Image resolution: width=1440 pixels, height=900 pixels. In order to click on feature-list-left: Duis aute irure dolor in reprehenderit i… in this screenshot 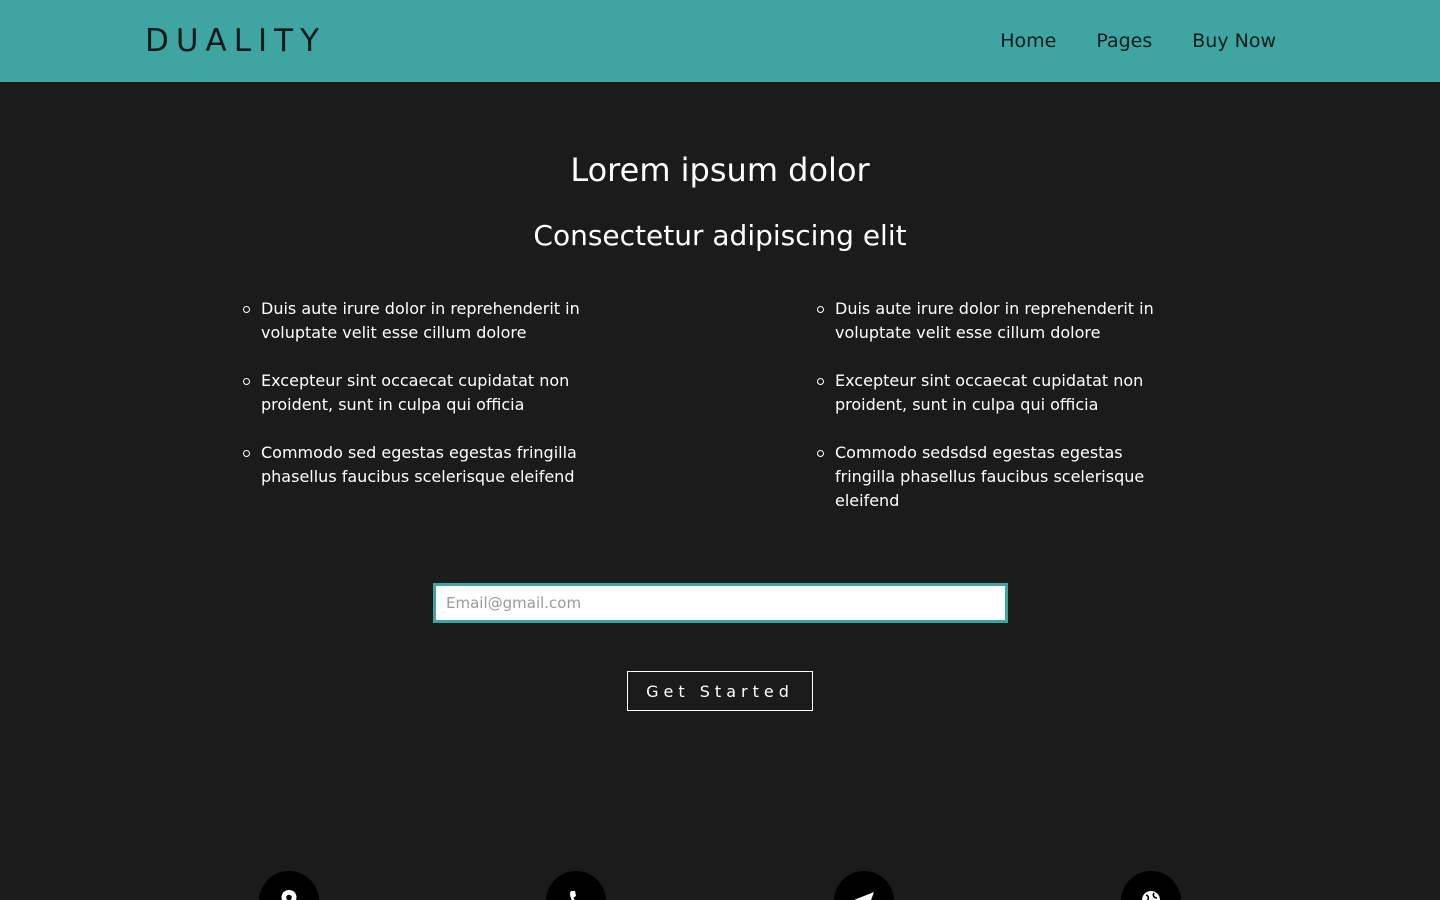, I will do `click(413, 405)`.